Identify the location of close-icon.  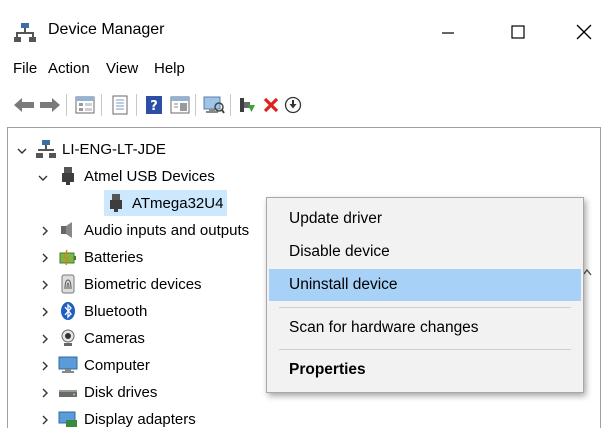
(584, 32).